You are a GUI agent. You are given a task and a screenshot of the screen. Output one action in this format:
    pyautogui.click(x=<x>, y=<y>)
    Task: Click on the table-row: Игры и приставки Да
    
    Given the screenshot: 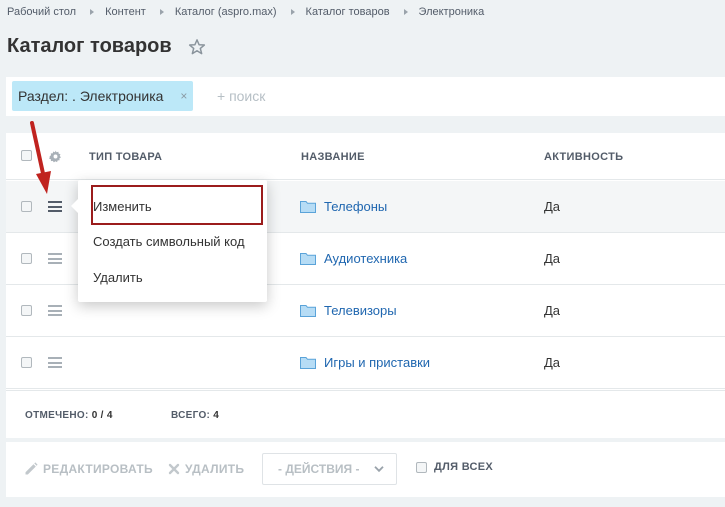 What is the action you would take?
    pyautogui.click(x=365, y=363)
    